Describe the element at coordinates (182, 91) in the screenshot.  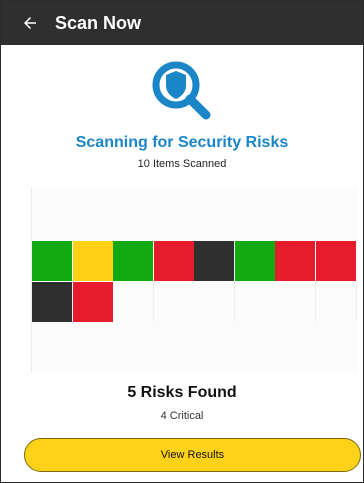
I see `security-scan-icon` at that location.